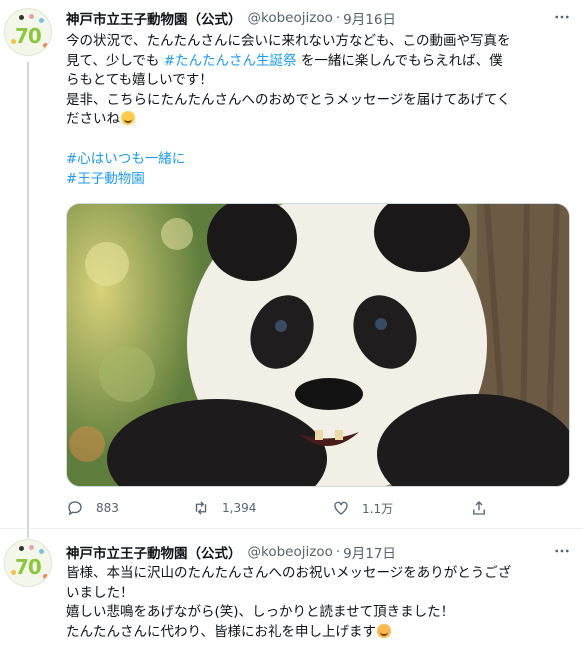 Image resolution: width=583 pixels, height=659 pixels. Describe the element at coordinates (100, 592) in the screenshot. I see `tweet-text-line: いました！` at that location.